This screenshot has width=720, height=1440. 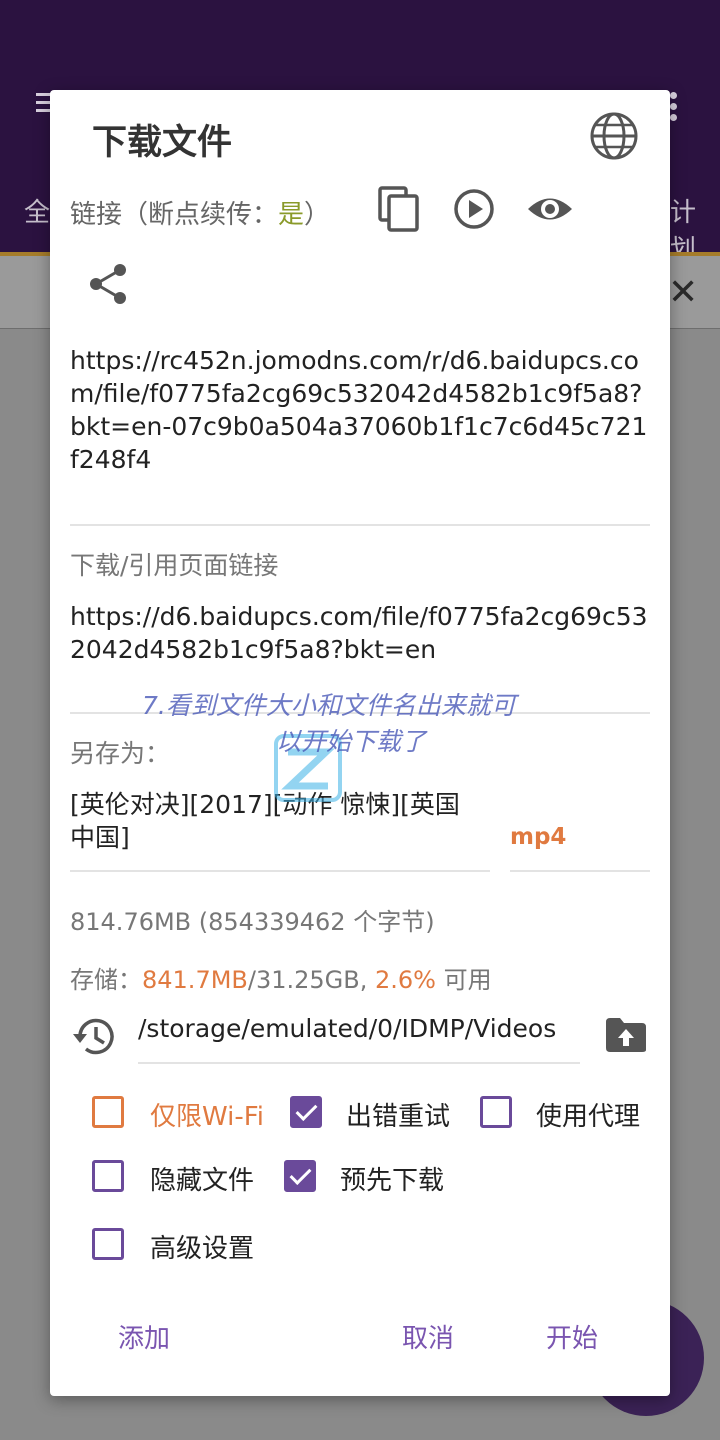 What do you see at coordinates (311, 980) in the screenshot?
I see `storage-total: /31.25GB,` at bounding box center [311, 980].